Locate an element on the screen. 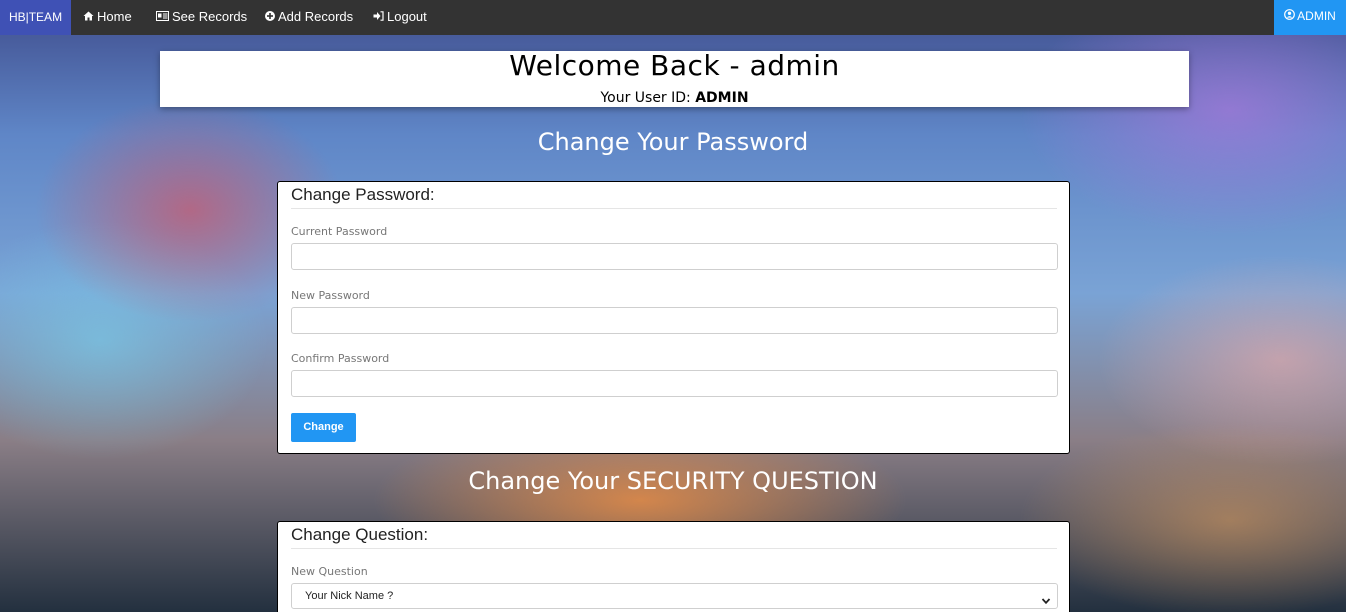  nav-logout: Logout is located at coordinates (400, 17).